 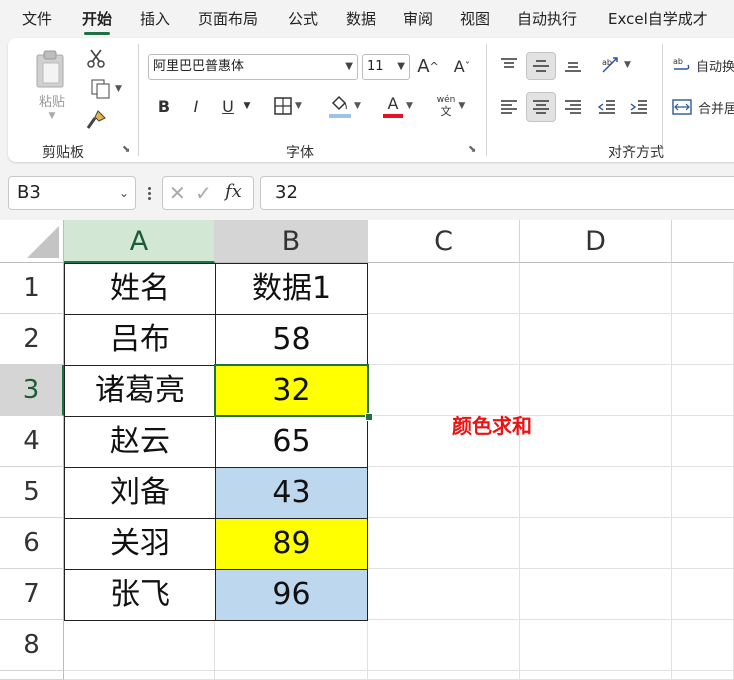 I want to click on fill-color-icon: ▼, so click(x=345, y=106).